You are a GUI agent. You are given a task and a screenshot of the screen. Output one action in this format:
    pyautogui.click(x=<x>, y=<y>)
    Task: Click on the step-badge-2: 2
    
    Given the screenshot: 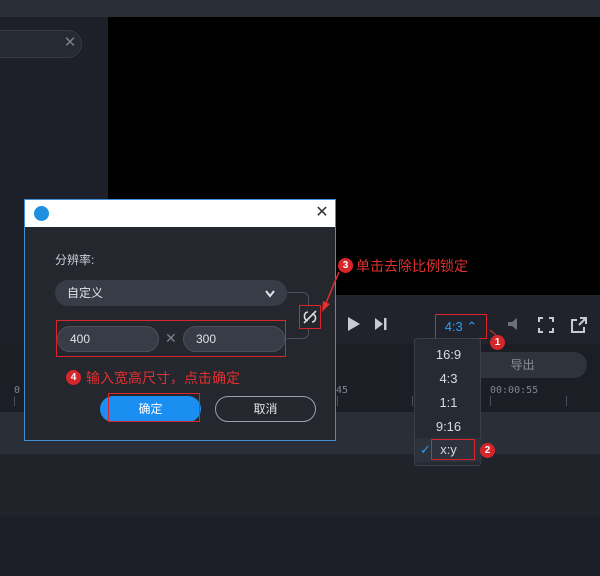 What is the action you would take?
    pyautogui.click(x=487, y=450)
    